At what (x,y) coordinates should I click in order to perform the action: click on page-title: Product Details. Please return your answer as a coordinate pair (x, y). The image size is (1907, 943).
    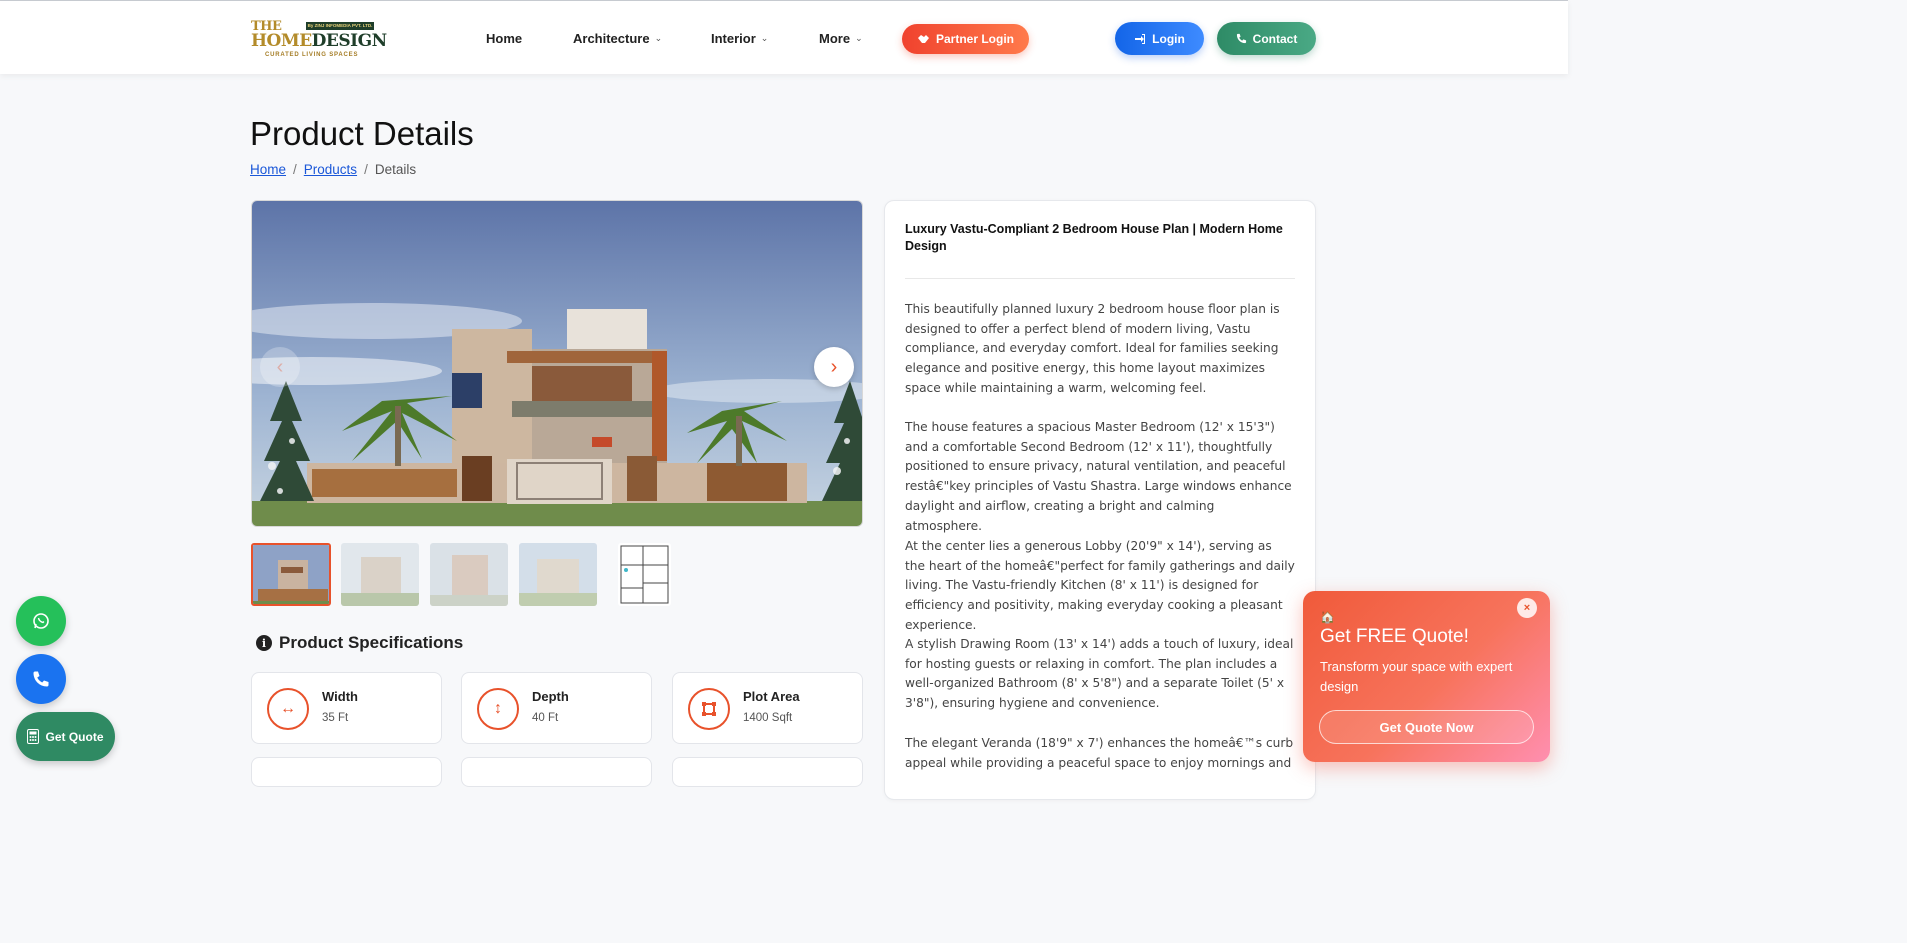
    Looking at the image, I should click on (362, 133).